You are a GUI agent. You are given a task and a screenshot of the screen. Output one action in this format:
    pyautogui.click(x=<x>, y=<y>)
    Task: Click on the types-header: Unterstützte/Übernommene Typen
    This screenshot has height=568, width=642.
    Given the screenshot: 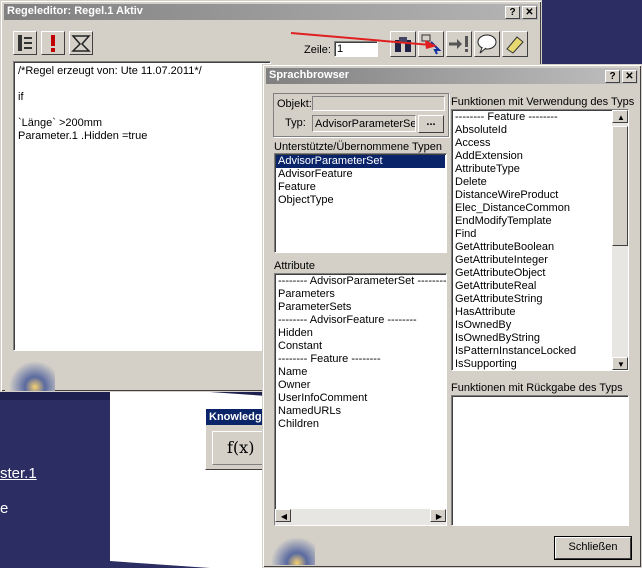 What is the action you would take?
    pyautogui.click(x=358, y=147)
    